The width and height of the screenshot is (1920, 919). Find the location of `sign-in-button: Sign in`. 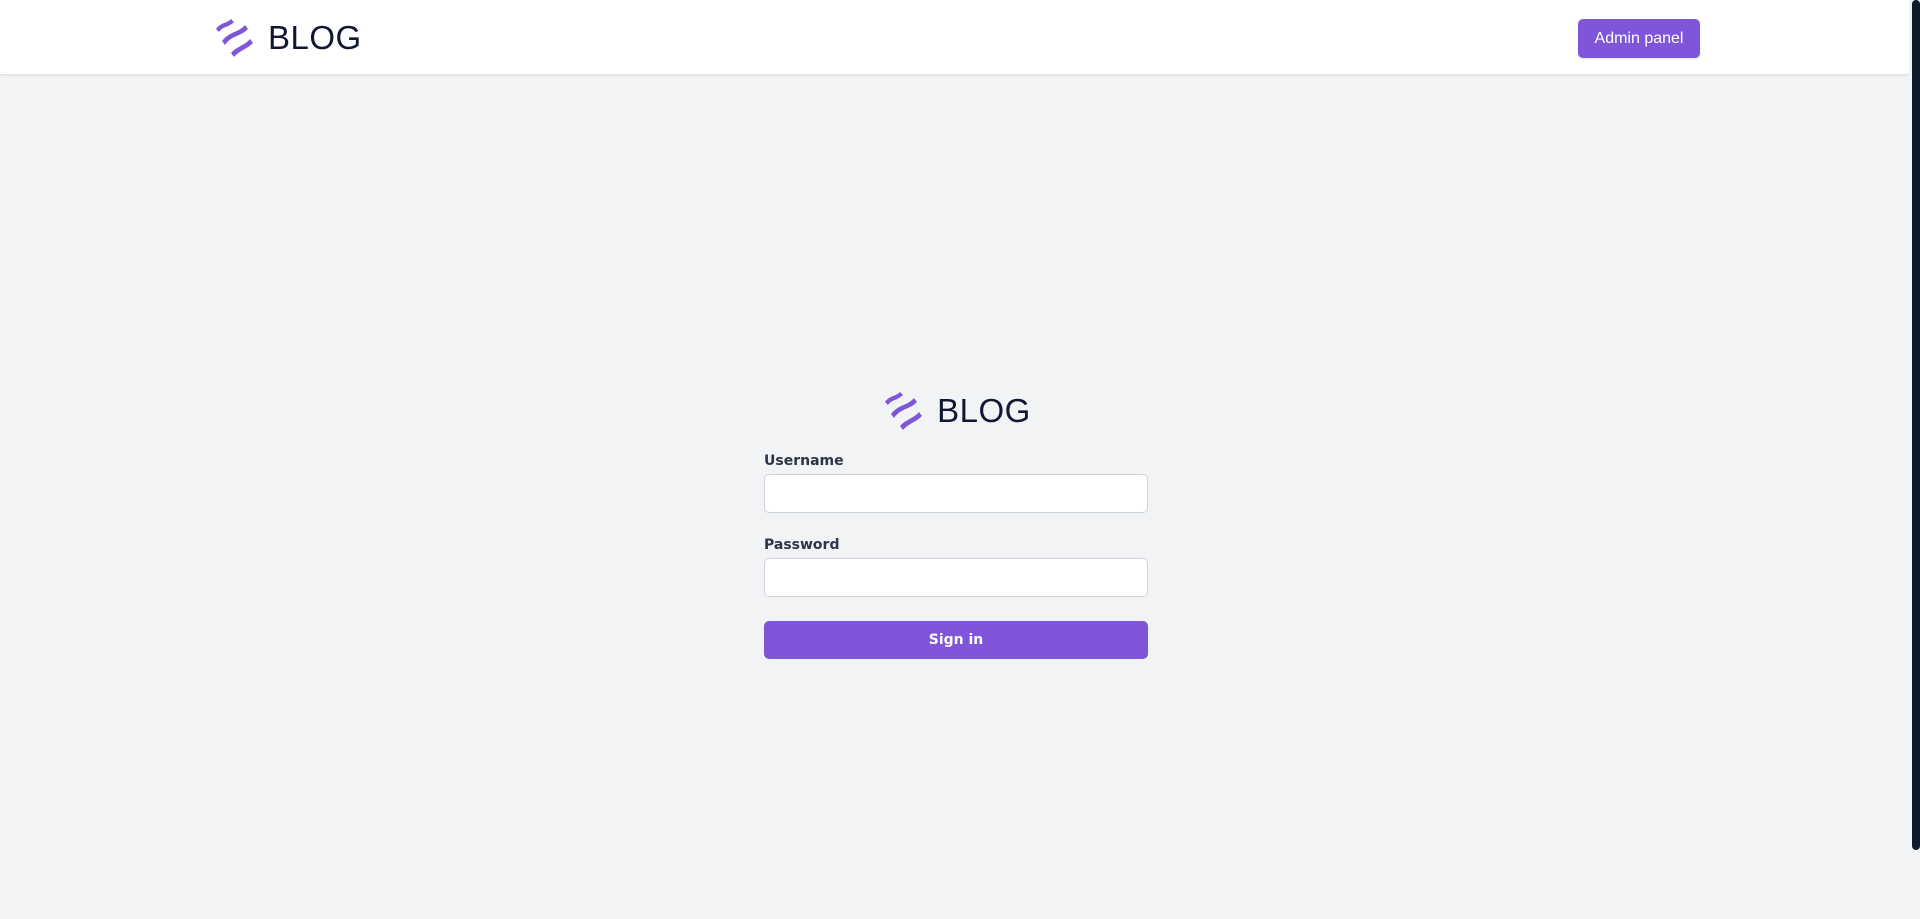

sign-in-button: Sign in is located at coordinates (956, 640).